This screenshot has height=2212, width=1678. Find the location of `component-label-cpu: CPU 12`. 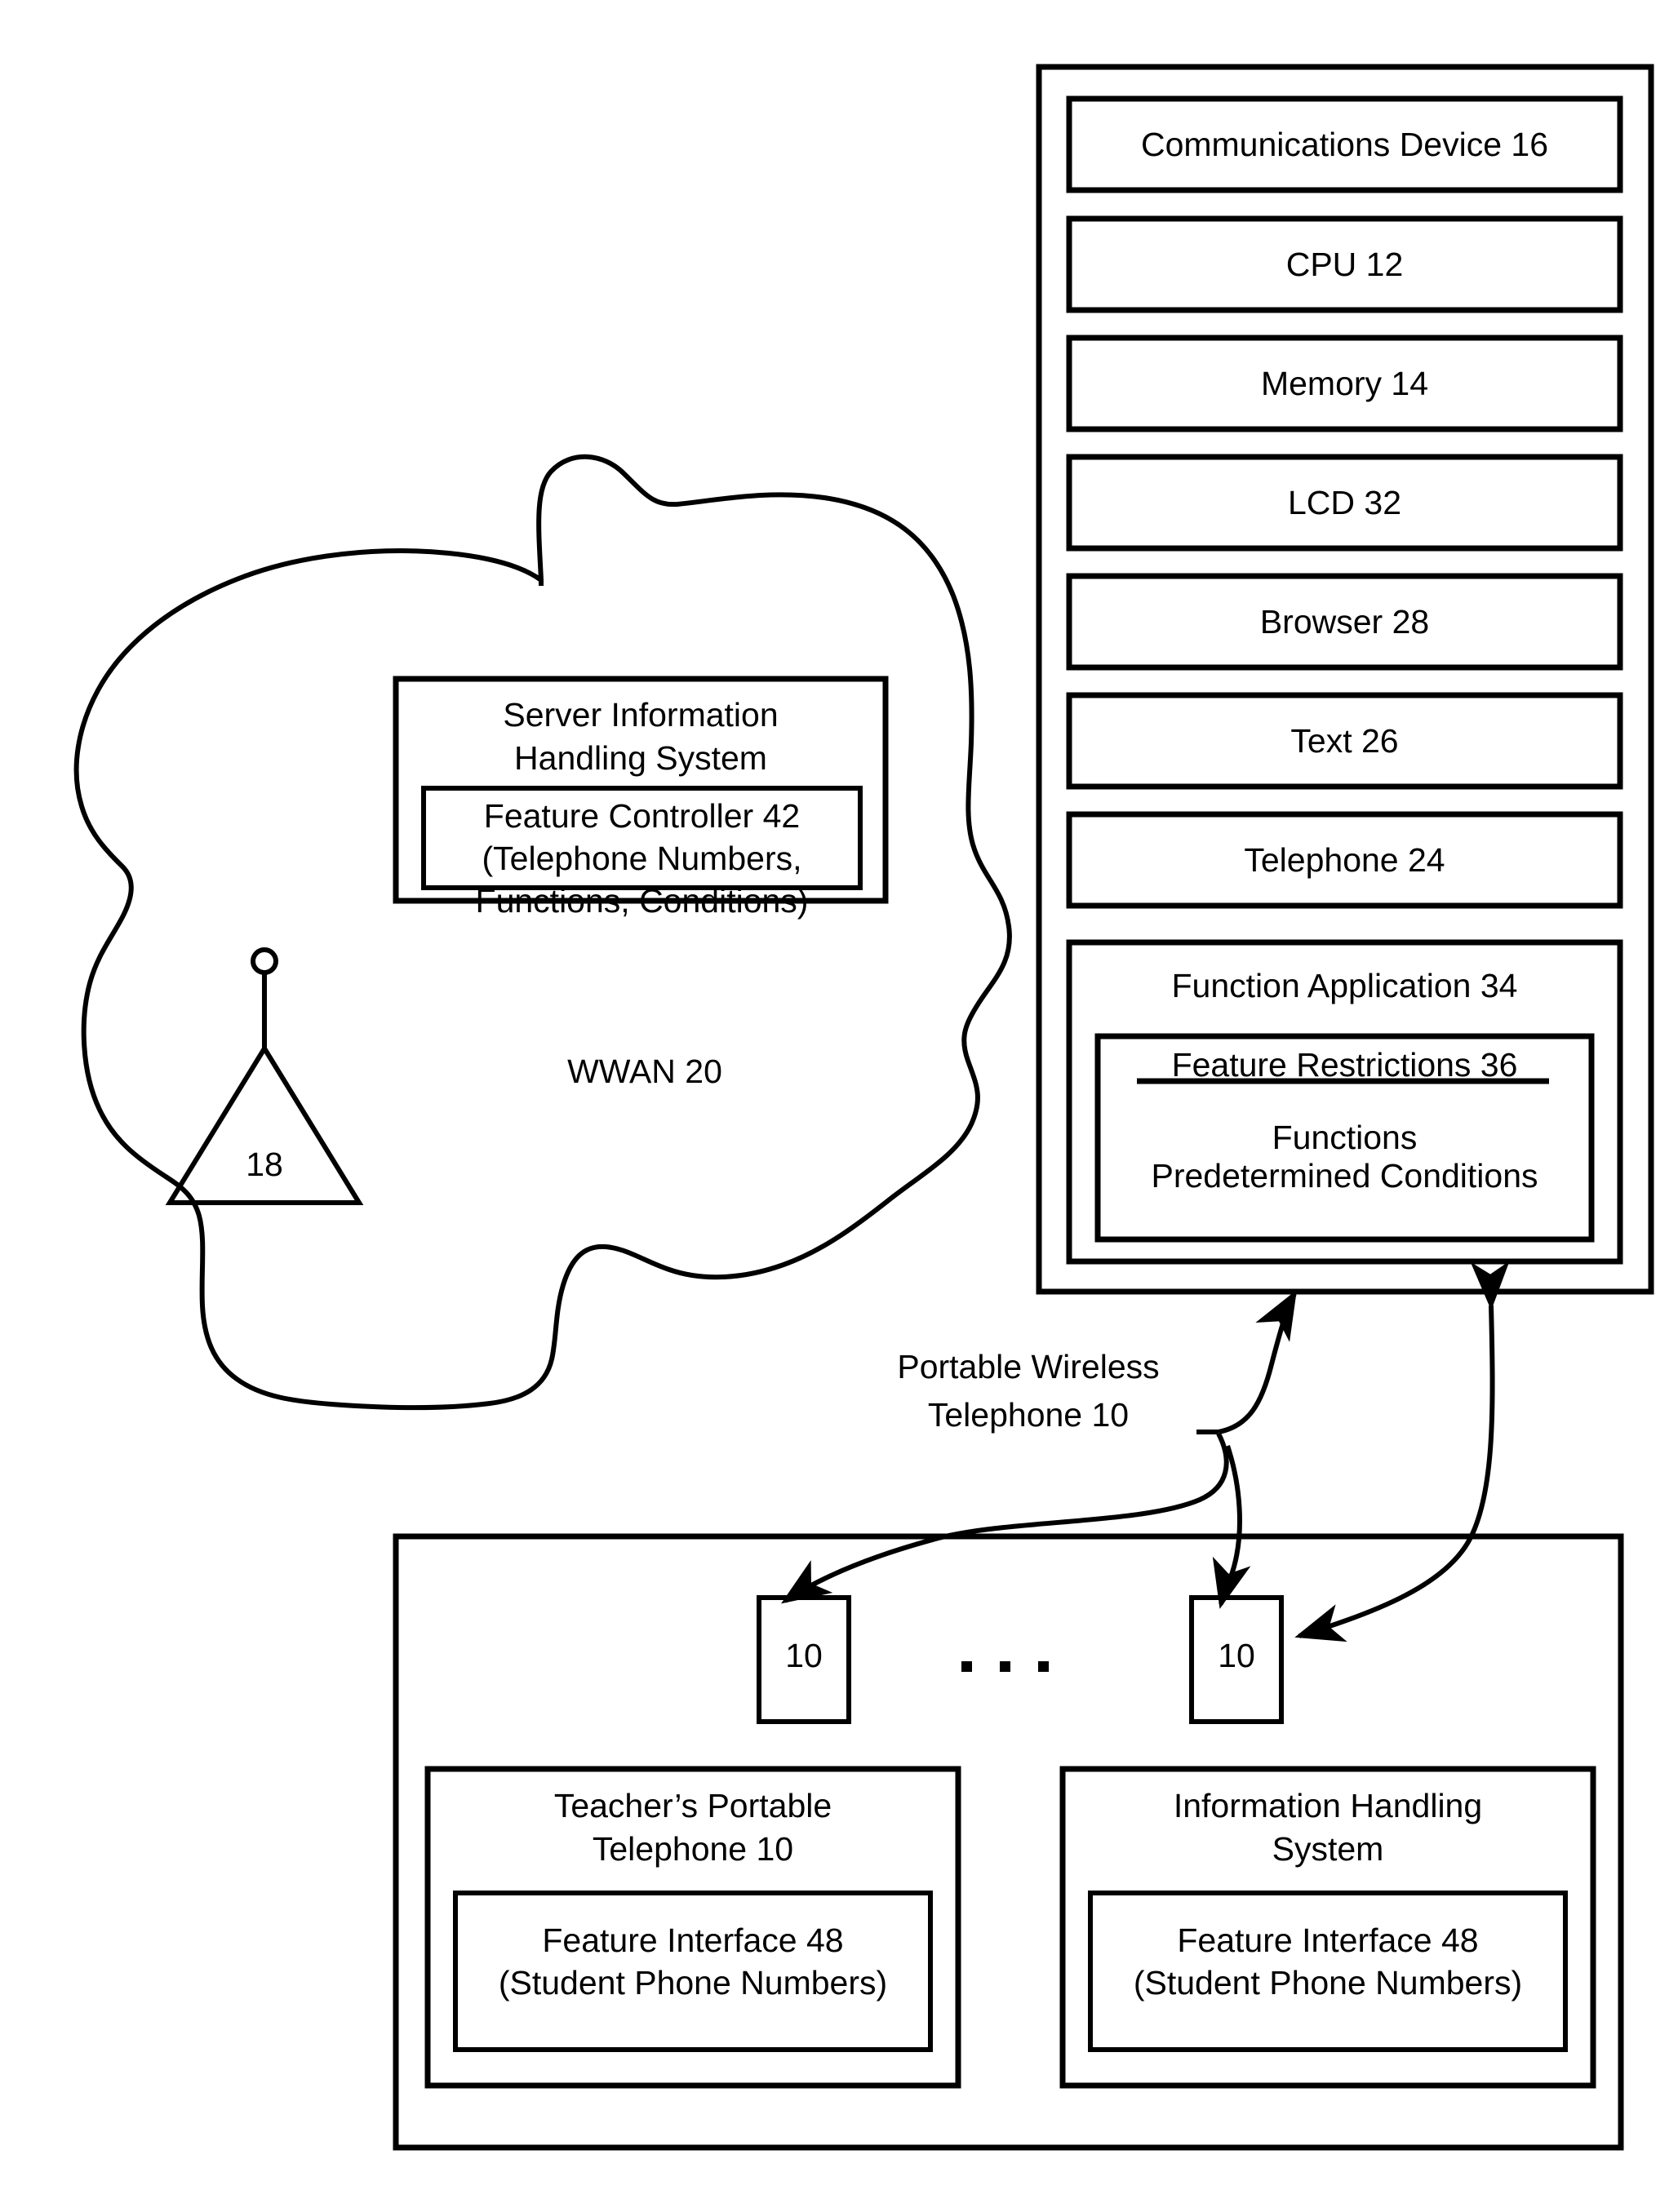

component-label-cpu: CPU 12 is located at coordinates (1344, 264).